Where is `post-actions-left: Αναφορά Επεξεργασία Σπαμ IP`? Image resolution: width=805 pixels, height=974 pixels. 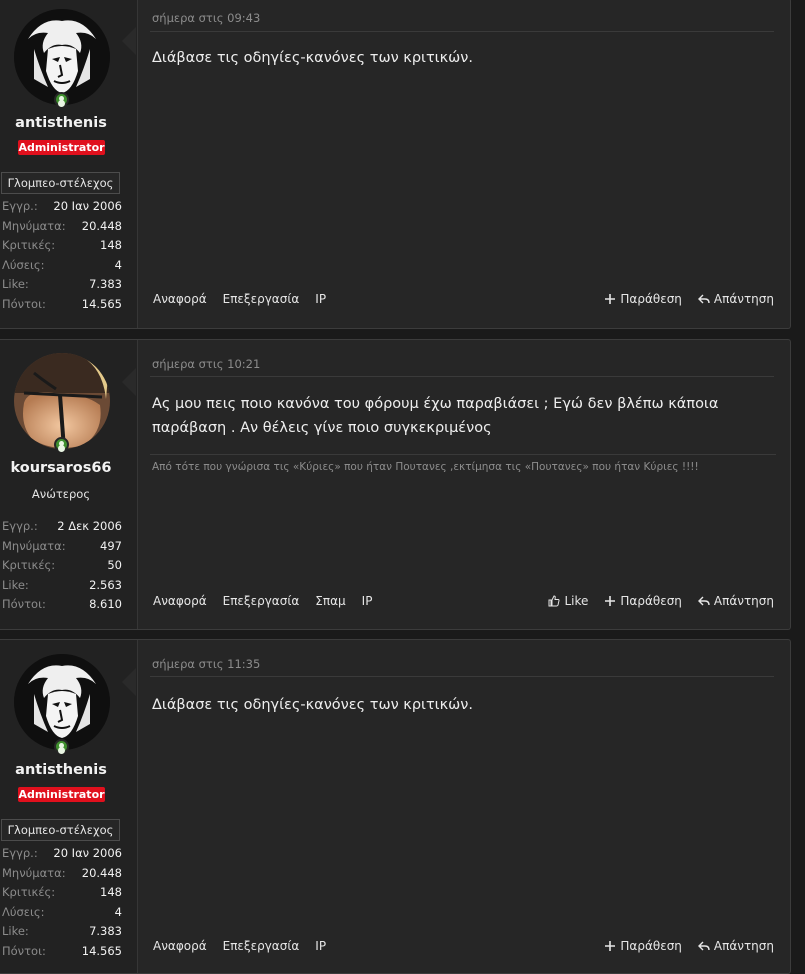 post-actions-left: Αναφορά Επεξεργασία Σπαμ IP is located at coordinates (262, 601).